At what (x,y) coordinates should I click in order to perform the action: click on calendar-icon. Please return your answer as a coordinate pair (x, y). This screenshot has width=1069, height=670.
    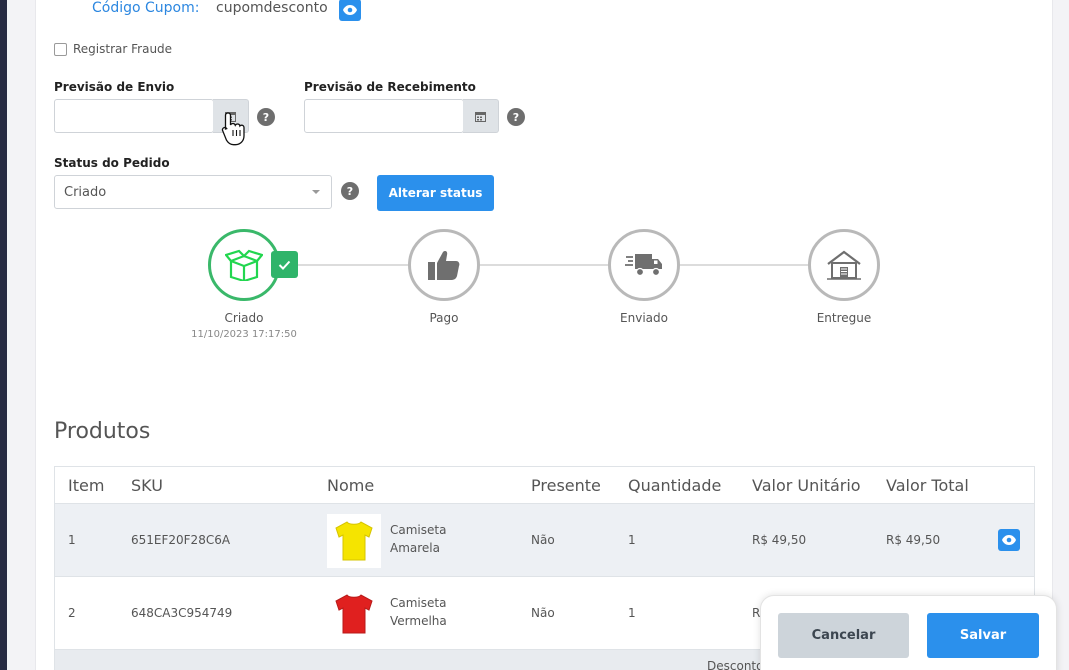
    Looking at the image, I should click on (480, 116).